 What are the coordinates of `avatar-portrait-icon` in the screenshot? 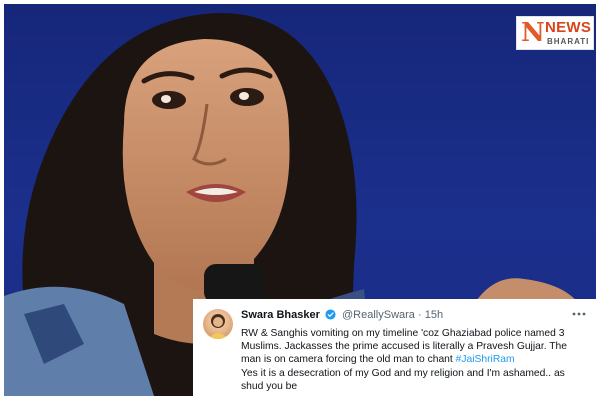 It's located at (218, 326).